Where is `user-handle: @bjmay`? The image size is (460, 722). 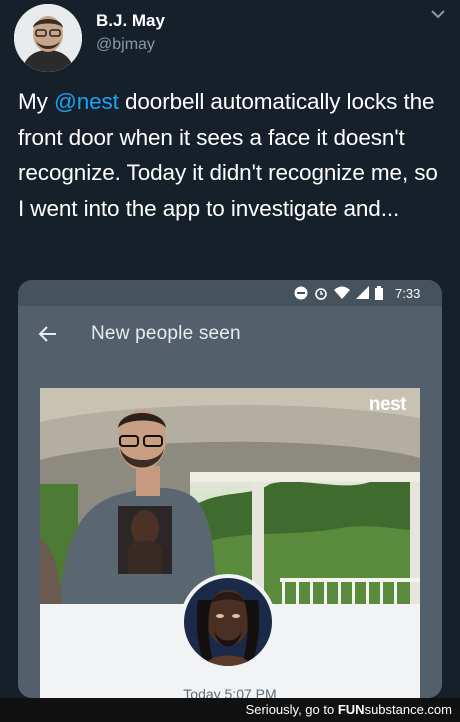
user-handle: @bjmay is located at coordinates (125, 45).